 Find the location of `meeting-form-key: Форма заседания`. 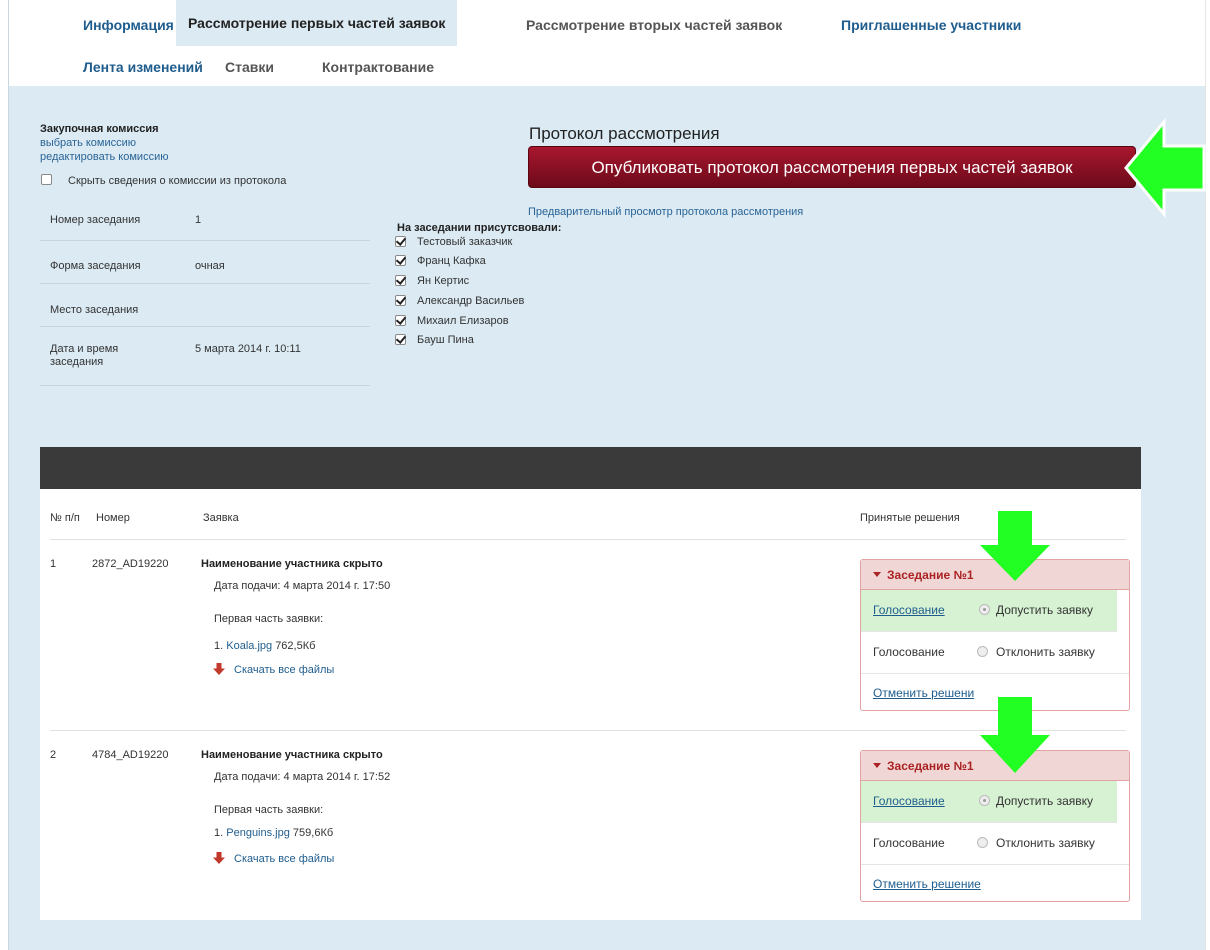

meeting-form-key: Форма заседания is located at coordinates (95, 266).